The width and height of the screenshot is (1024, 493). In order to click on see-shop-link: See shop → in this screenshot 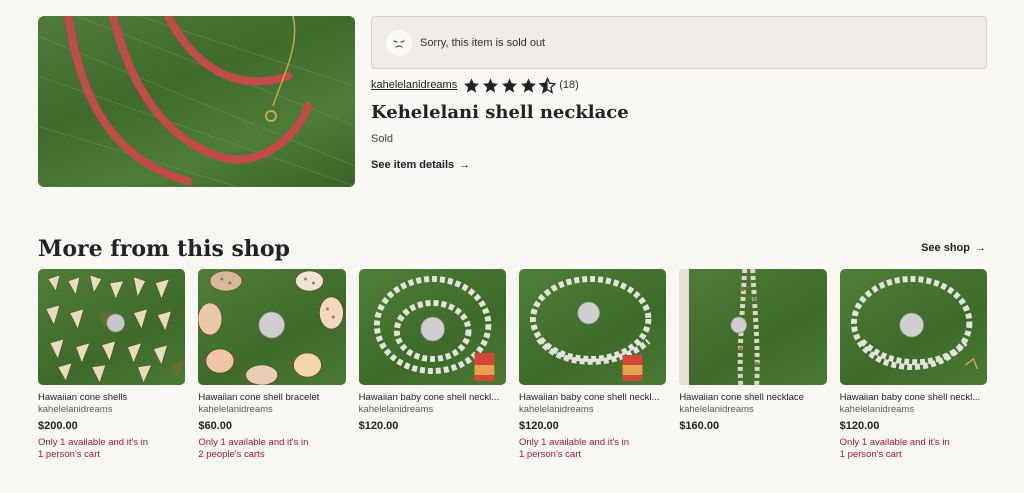, I will do `click(953, 248)`.